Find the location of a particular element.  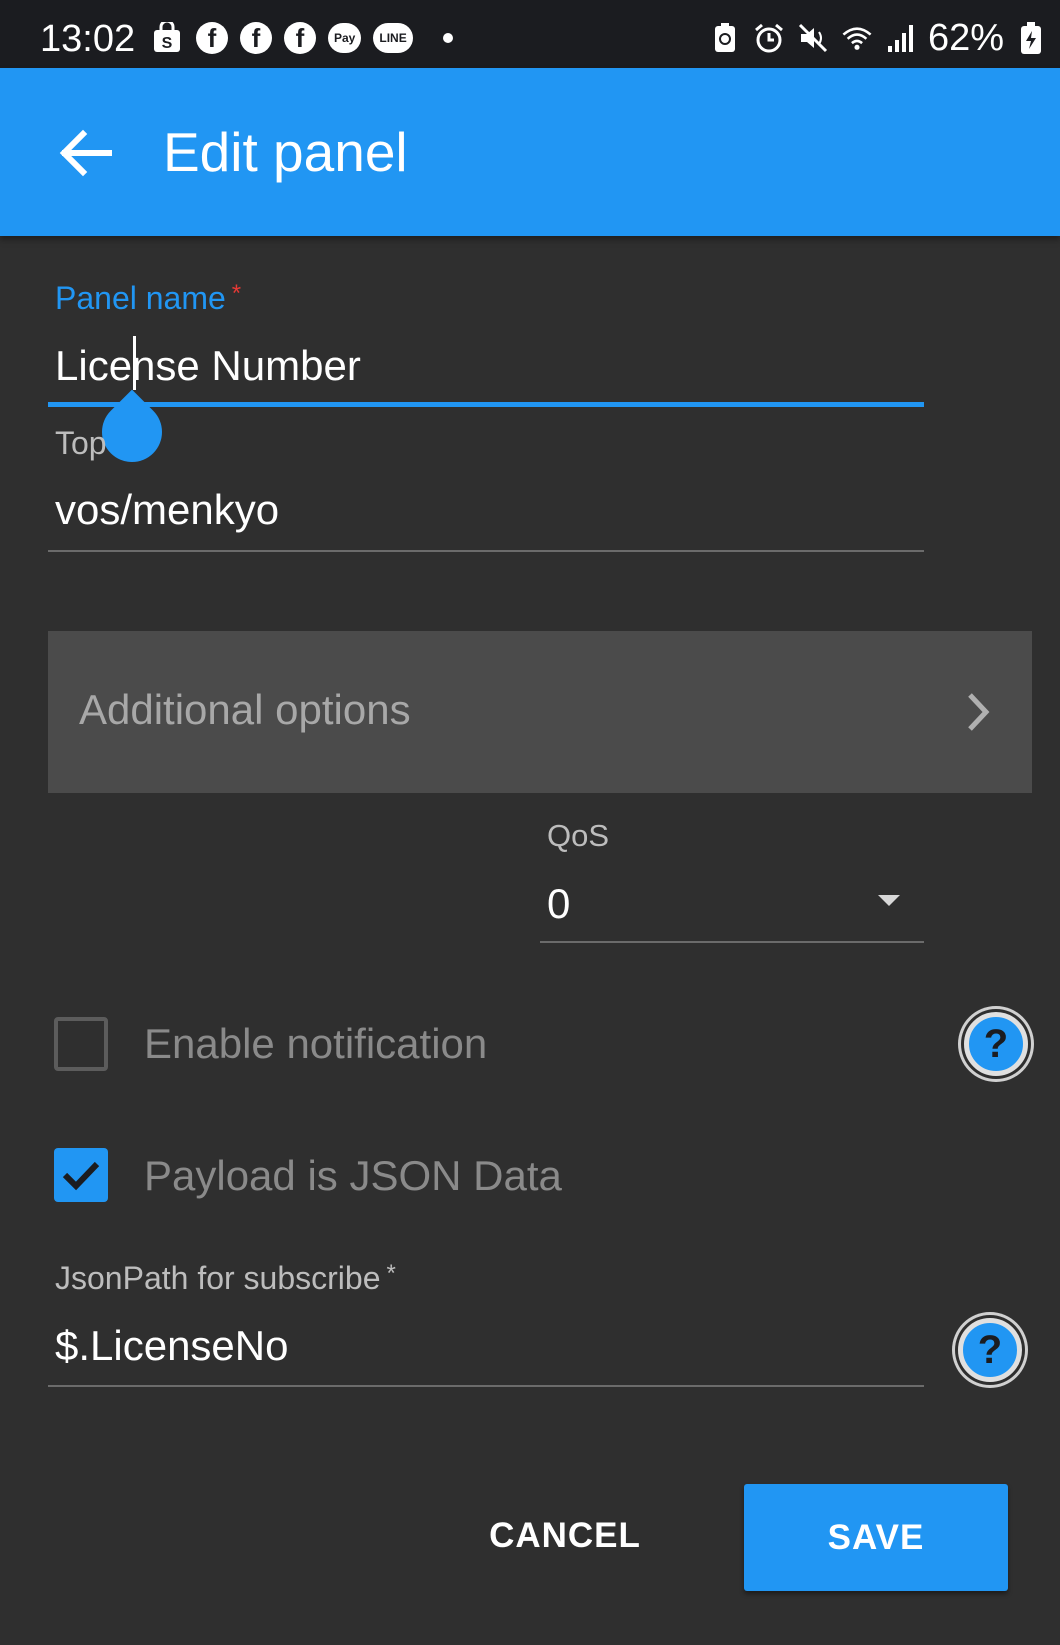

status-icons-right: 62% is located at coordinates (878, 37).